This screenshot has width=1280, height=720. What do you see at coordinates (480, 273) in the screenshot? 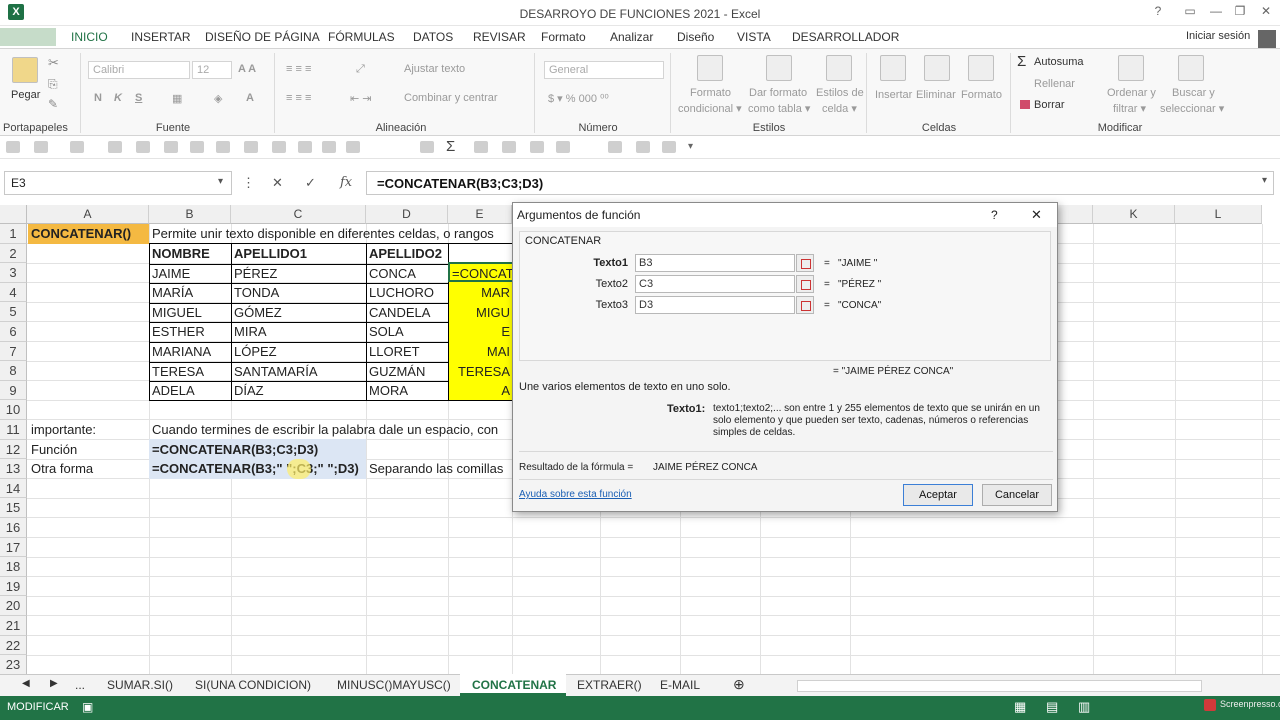
I see `table-cell: =CONCAT` at bounding box center [480, 273].